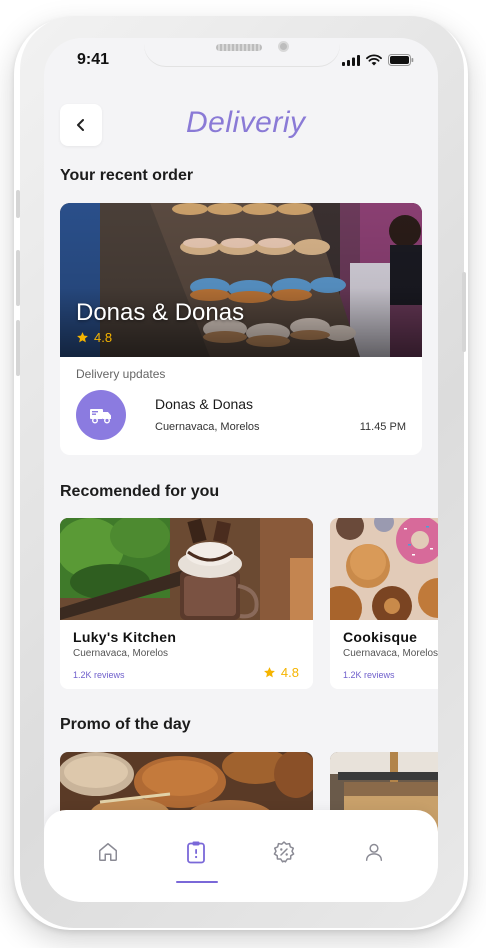 This screenshot has width=486, height=948. I want to click on volume-down-button, so click(18, 348).